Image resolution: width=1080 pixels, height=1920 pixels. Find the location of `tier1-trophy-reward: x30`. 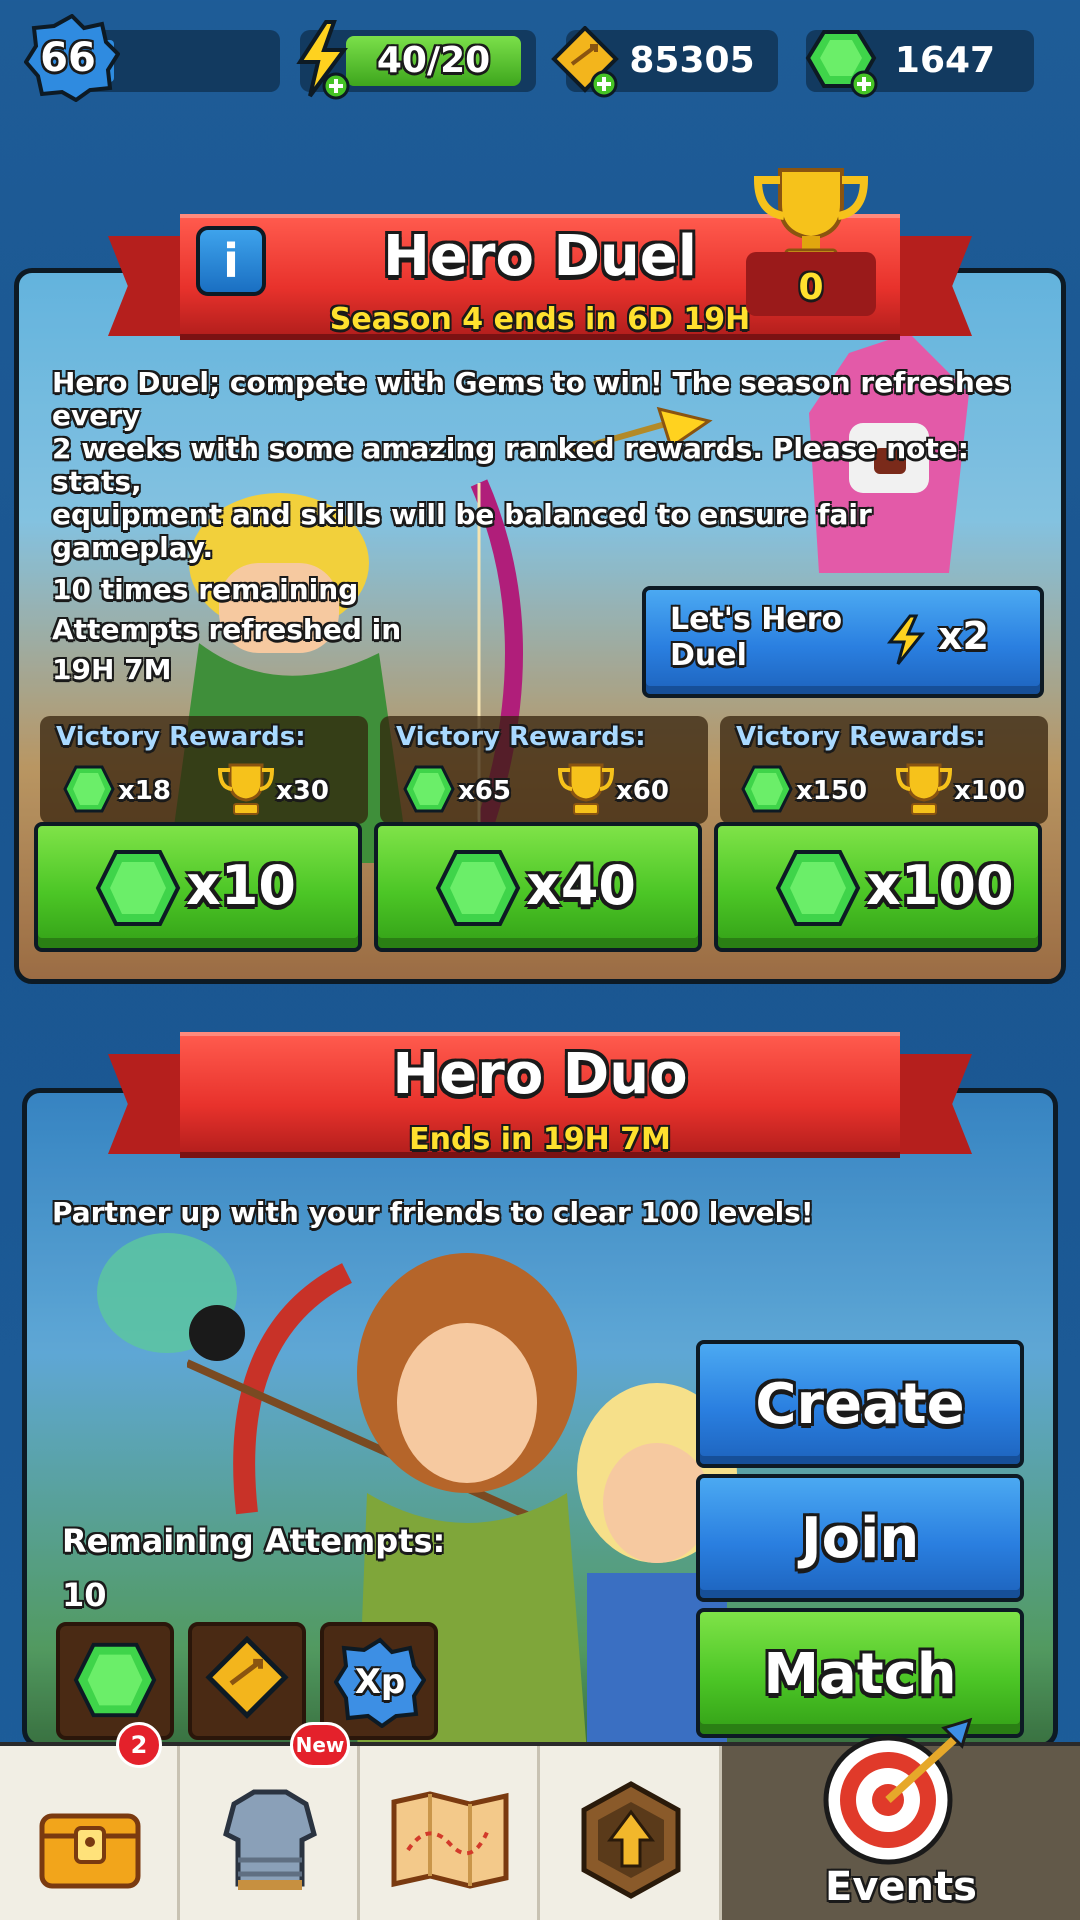

tier1-trophy-reward: x30 is located at coordinates (302, 791).